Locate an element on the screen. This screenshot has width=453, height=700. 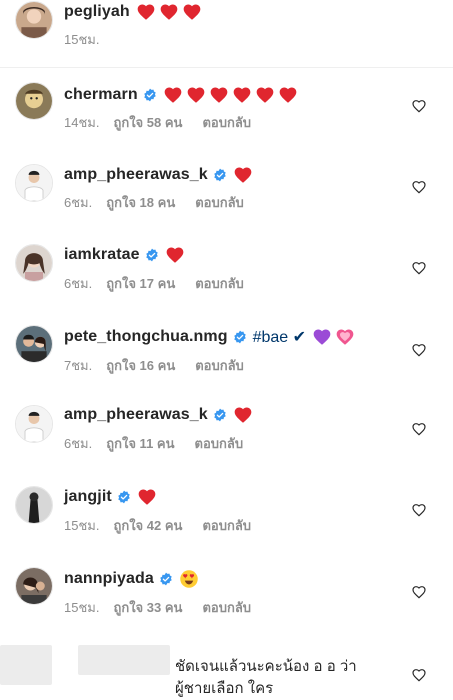
comment-meta: 6ชม. ถูกใจ 17 คน ตอบกลับ is located at coordinates (164, 283).